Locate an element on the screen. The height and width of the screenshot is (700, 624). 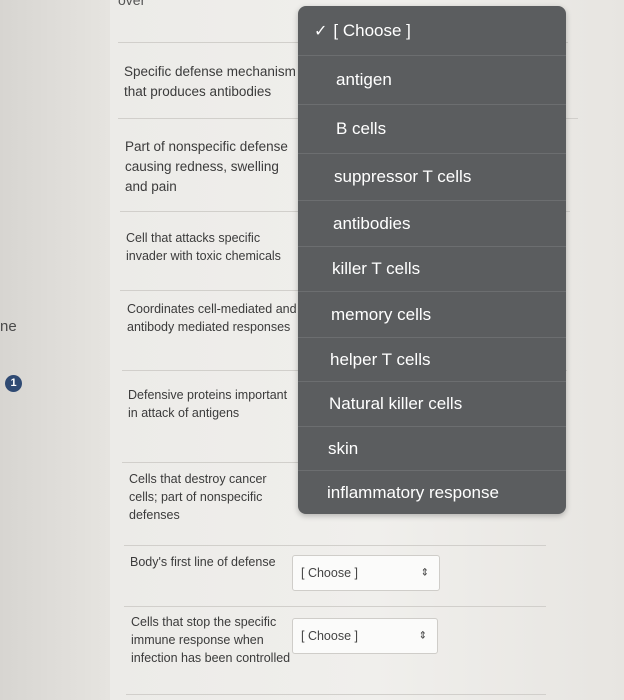
dropdown-option-b-cells: B cells is located at coordinates (432, 129).